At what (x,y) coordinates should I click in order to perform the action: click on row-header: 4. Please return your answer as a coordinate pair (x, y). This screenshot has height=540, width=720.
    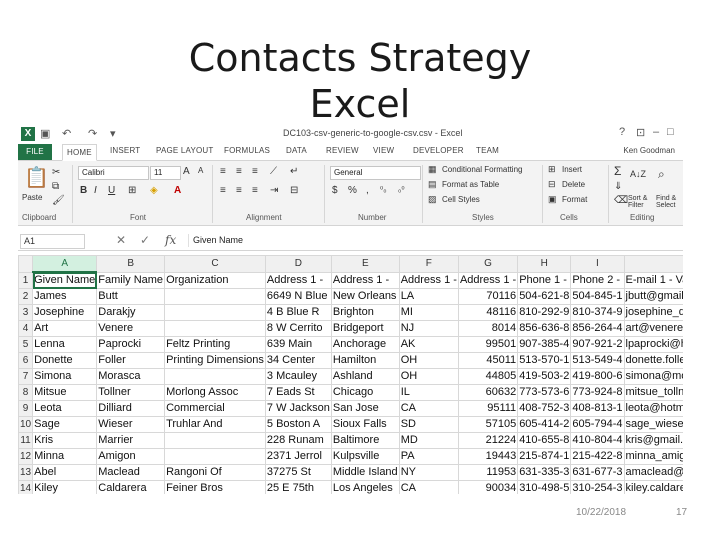
    Looking at the image, I should click on (26, 328).